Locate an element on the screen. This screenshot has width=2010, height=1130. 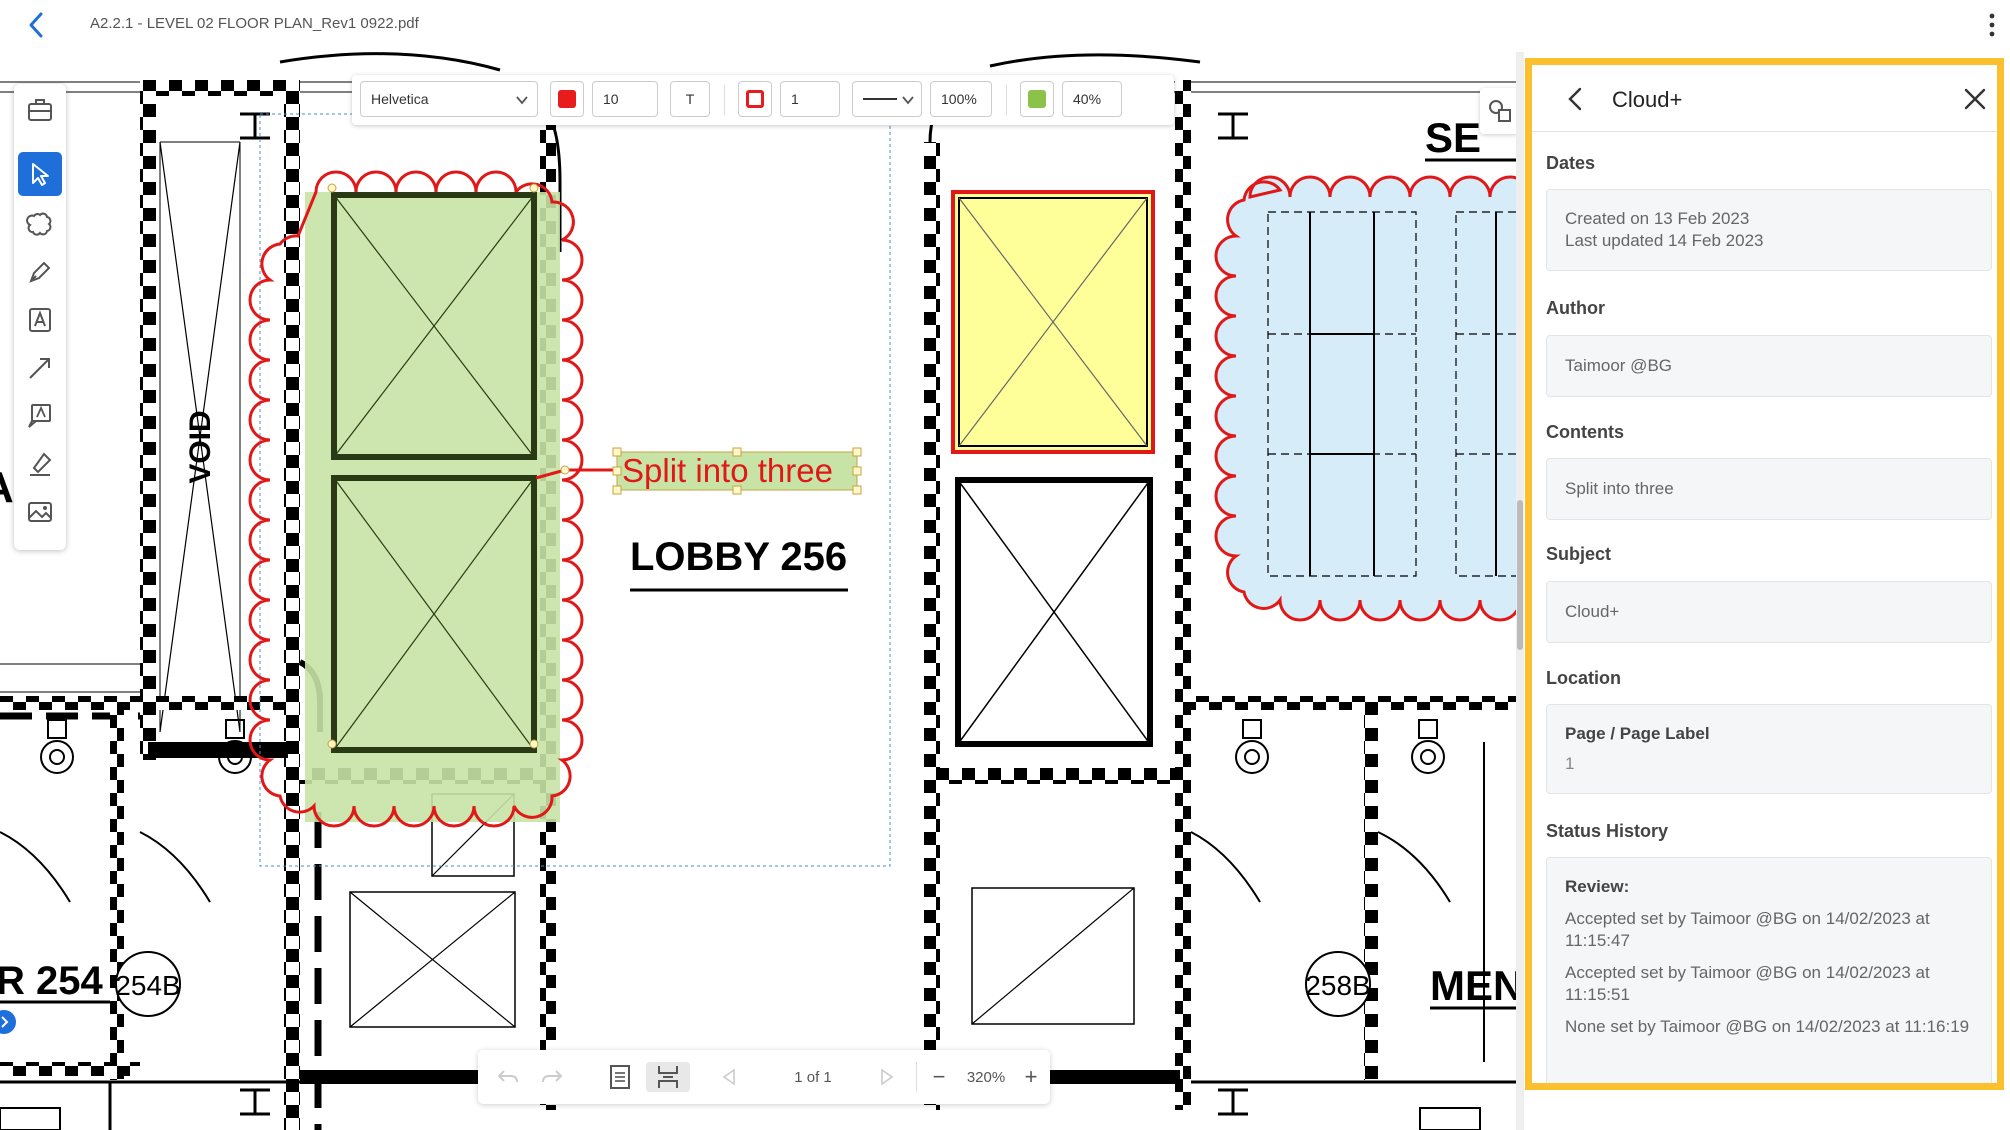
continuous-view-button is located at coordinates (668, 1077).